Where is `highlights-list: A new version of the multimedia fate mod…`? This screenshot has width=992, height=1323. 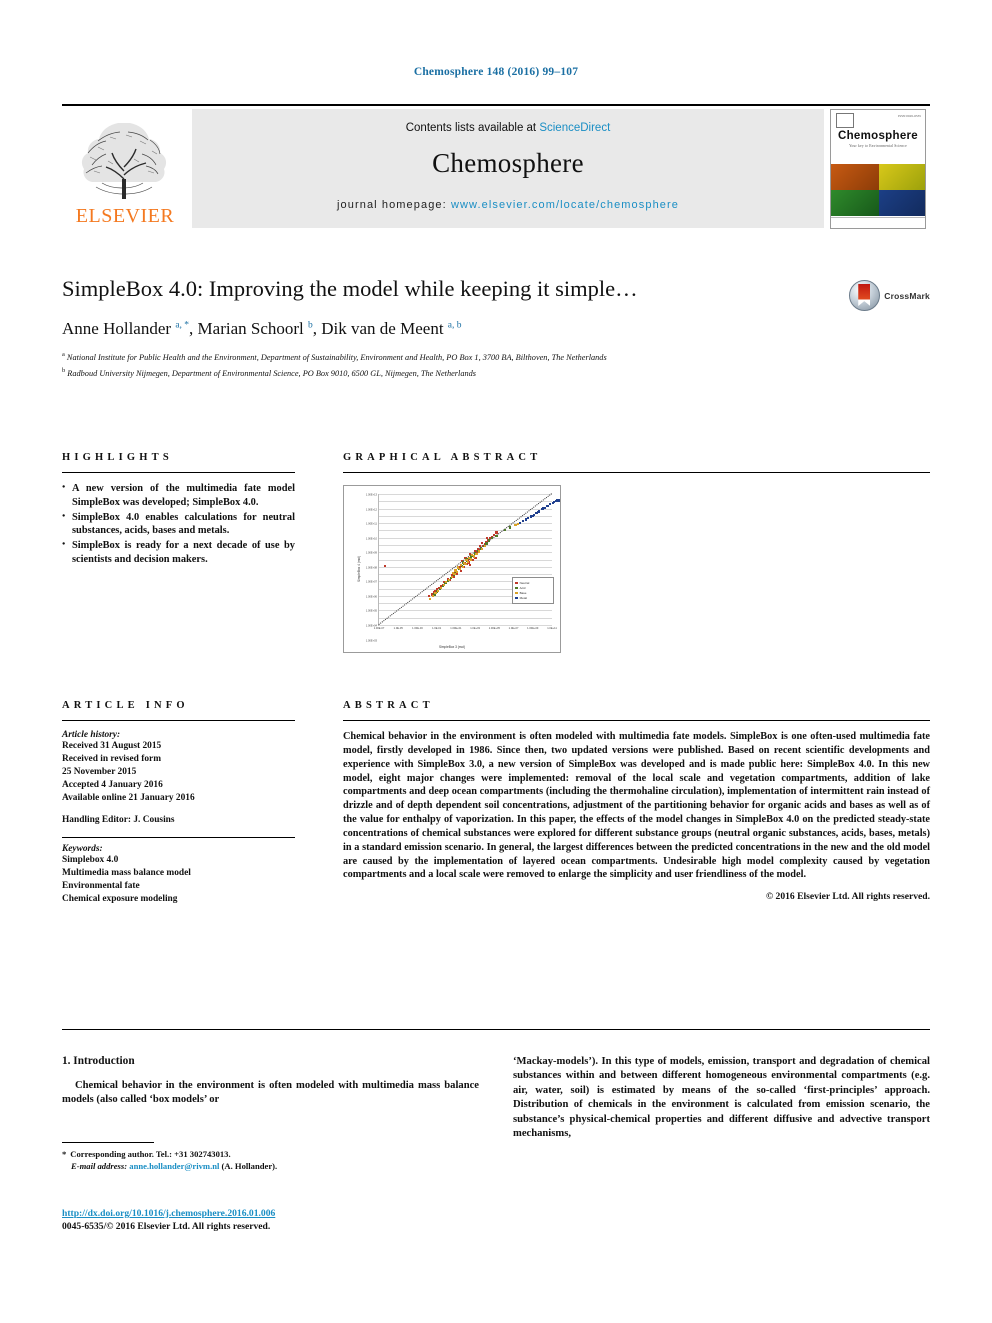
highlights-list: A new version of the multimedia fate mod… is located at coordinates (178, 524).